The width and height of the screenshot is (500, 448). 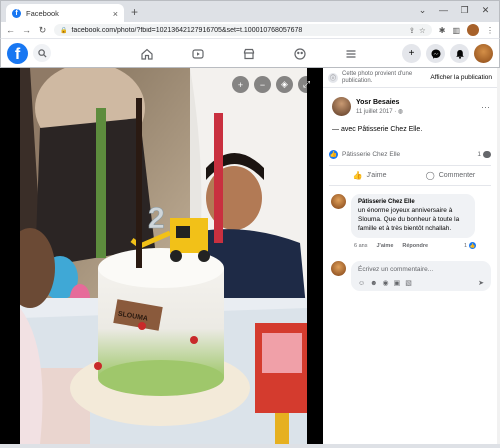 What do you see at coordinates (400, 111) in the screenshot?
I see `audience-globe-icon: ◍` at bounding box center [400, 111].